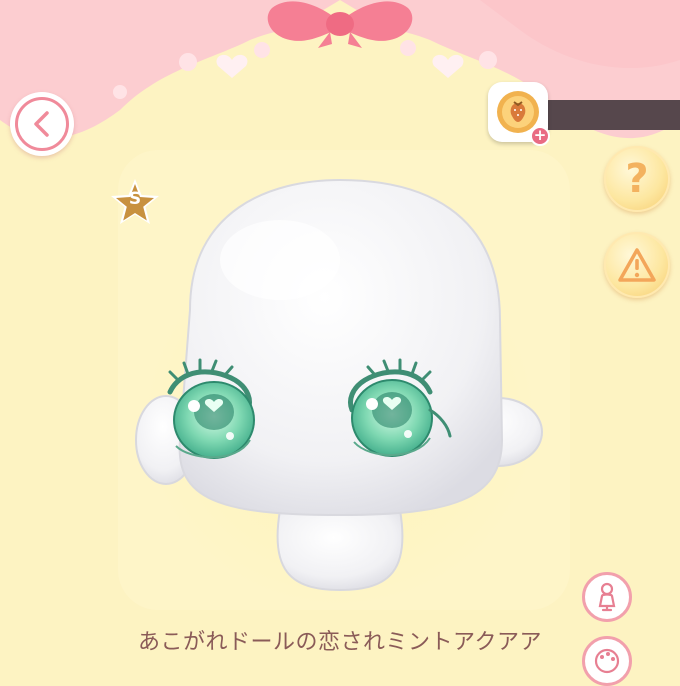  I want to click on mannequin-icon, so click(607, 597).